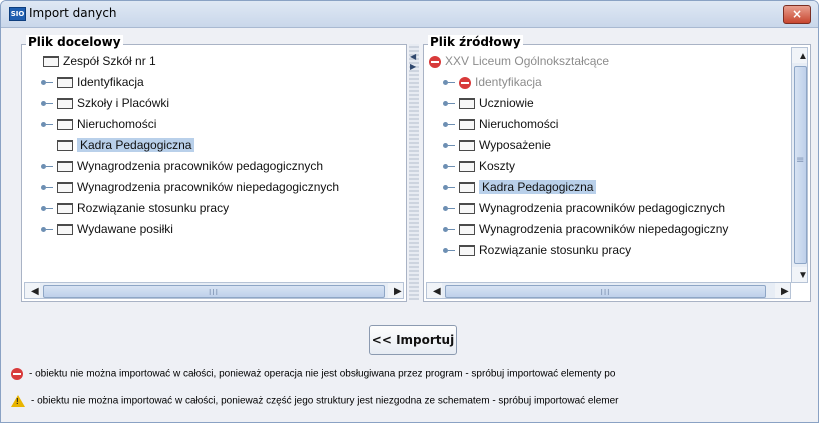  I want to click on tree-item: Wyposażenie, so click(610, 145).